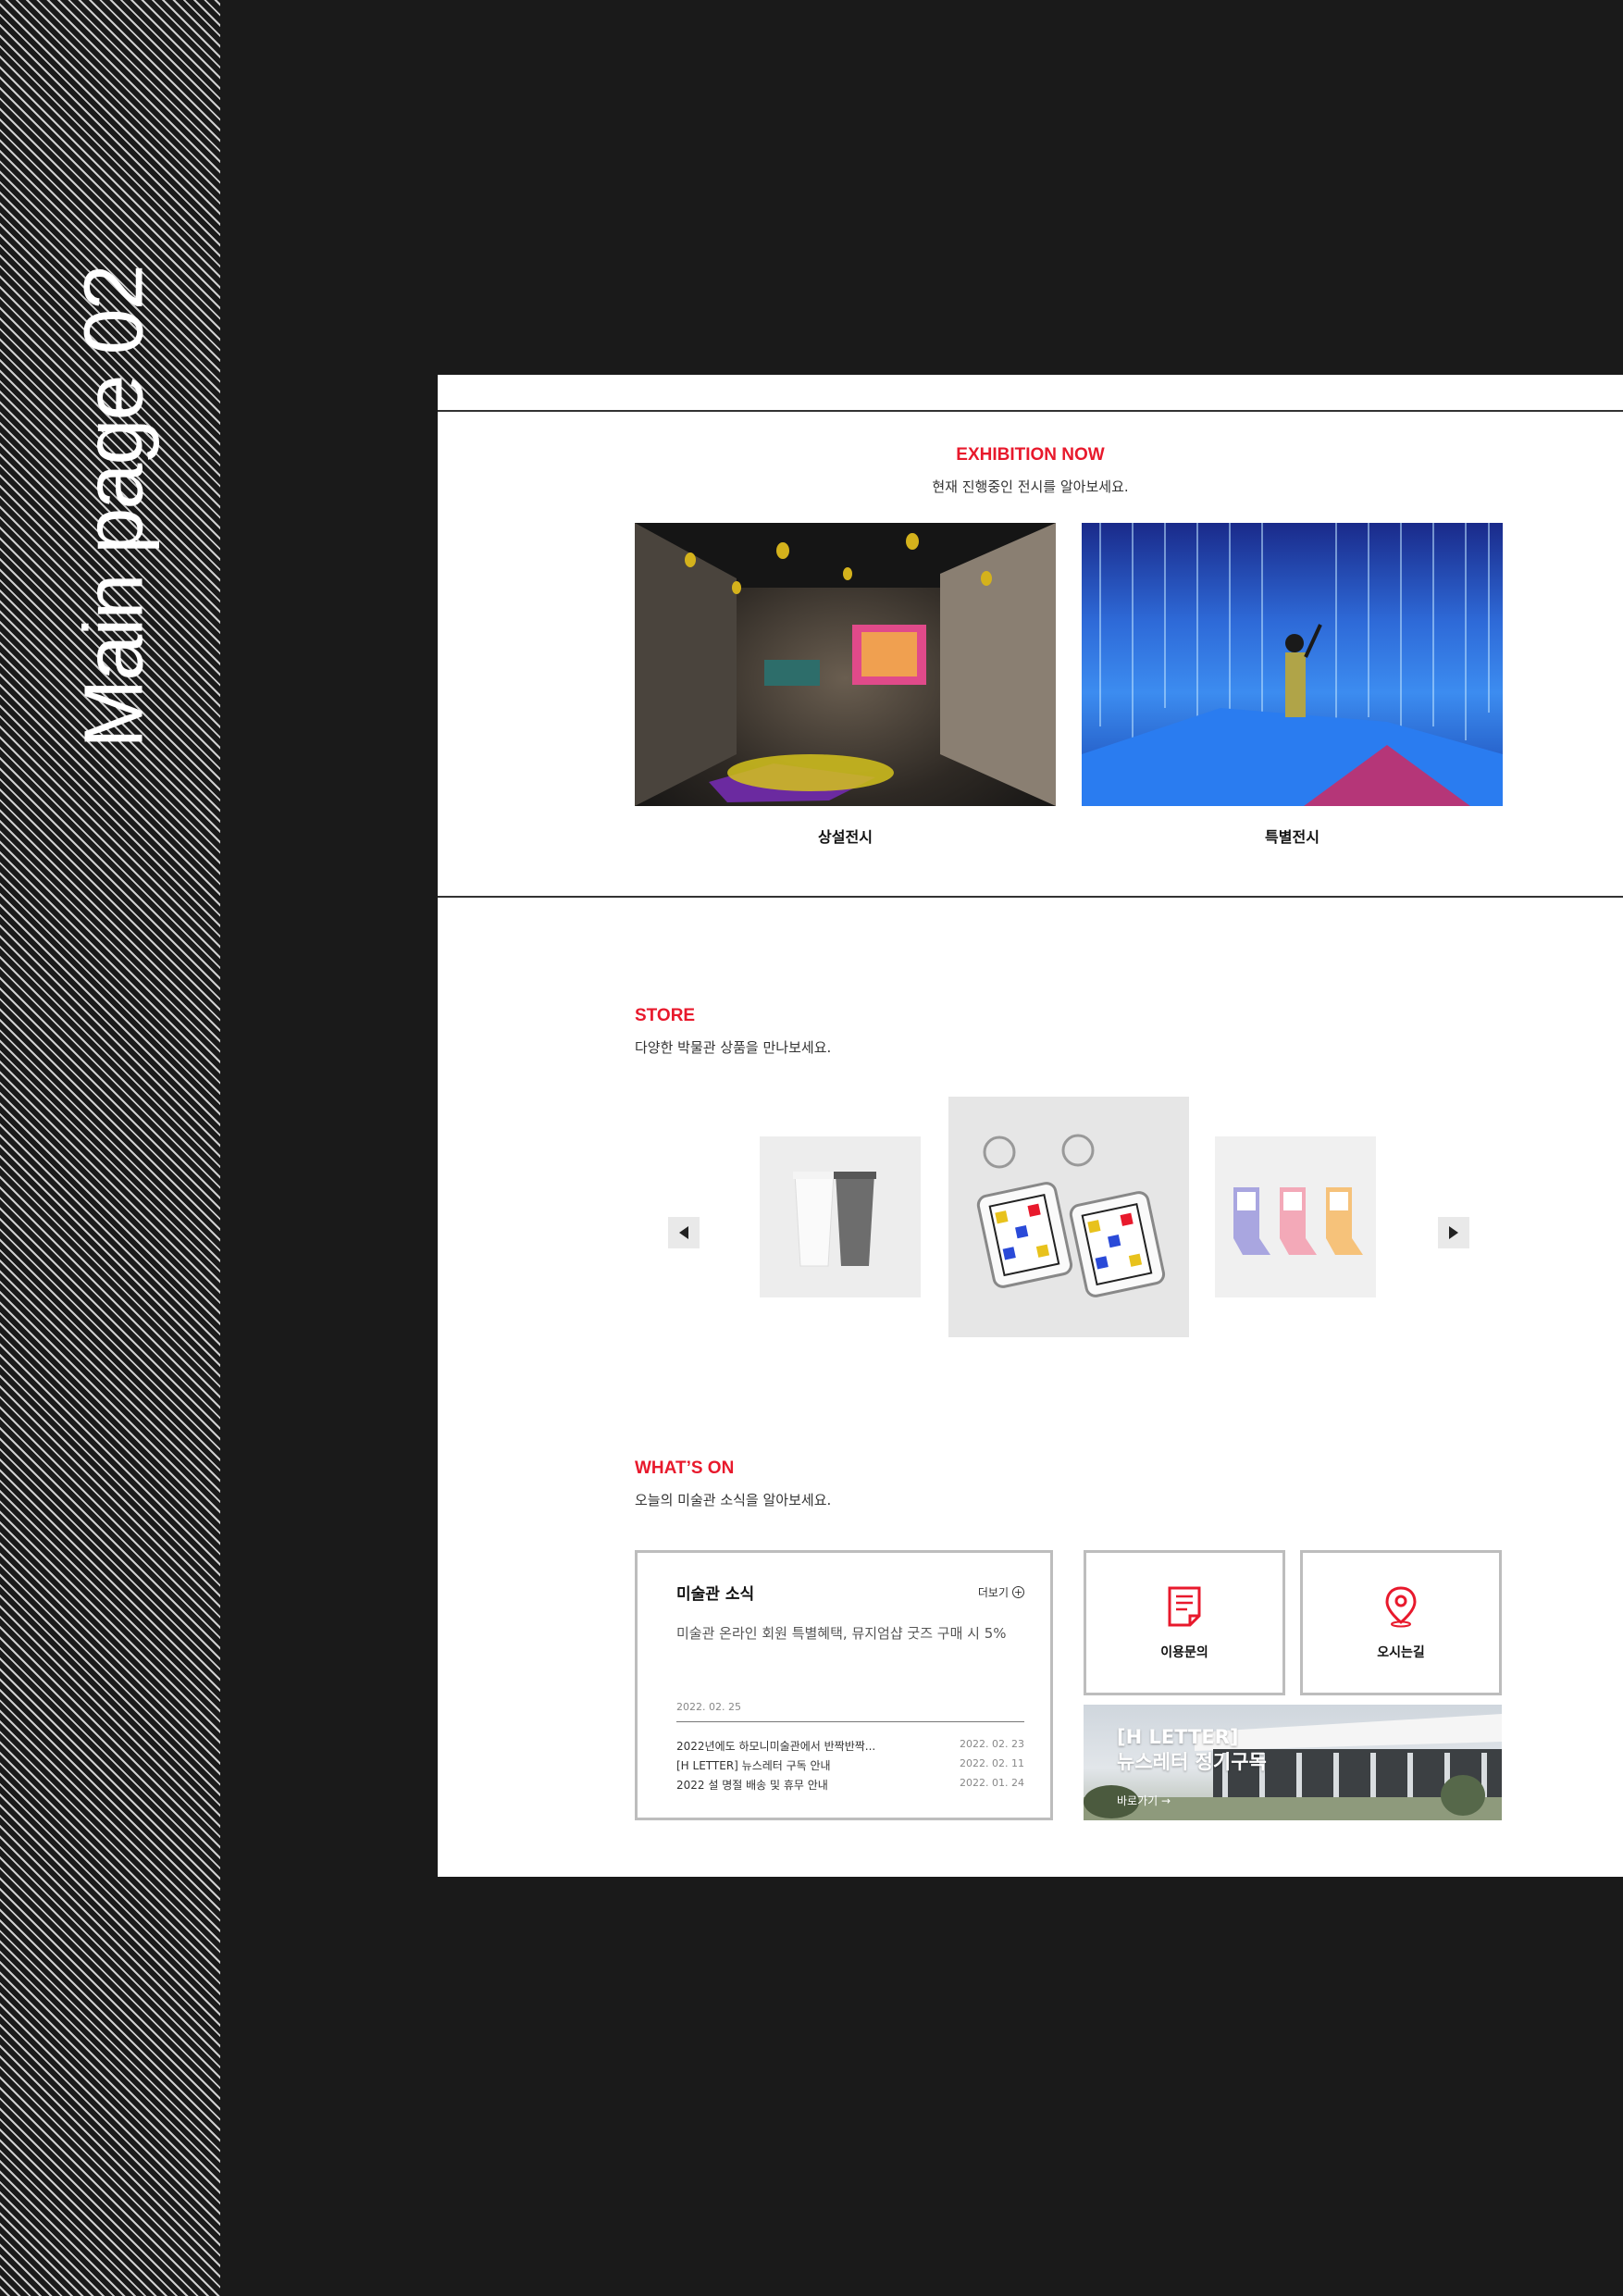  I want to click on exhibition-label-permanent: 상설전시, so click(845, 837).